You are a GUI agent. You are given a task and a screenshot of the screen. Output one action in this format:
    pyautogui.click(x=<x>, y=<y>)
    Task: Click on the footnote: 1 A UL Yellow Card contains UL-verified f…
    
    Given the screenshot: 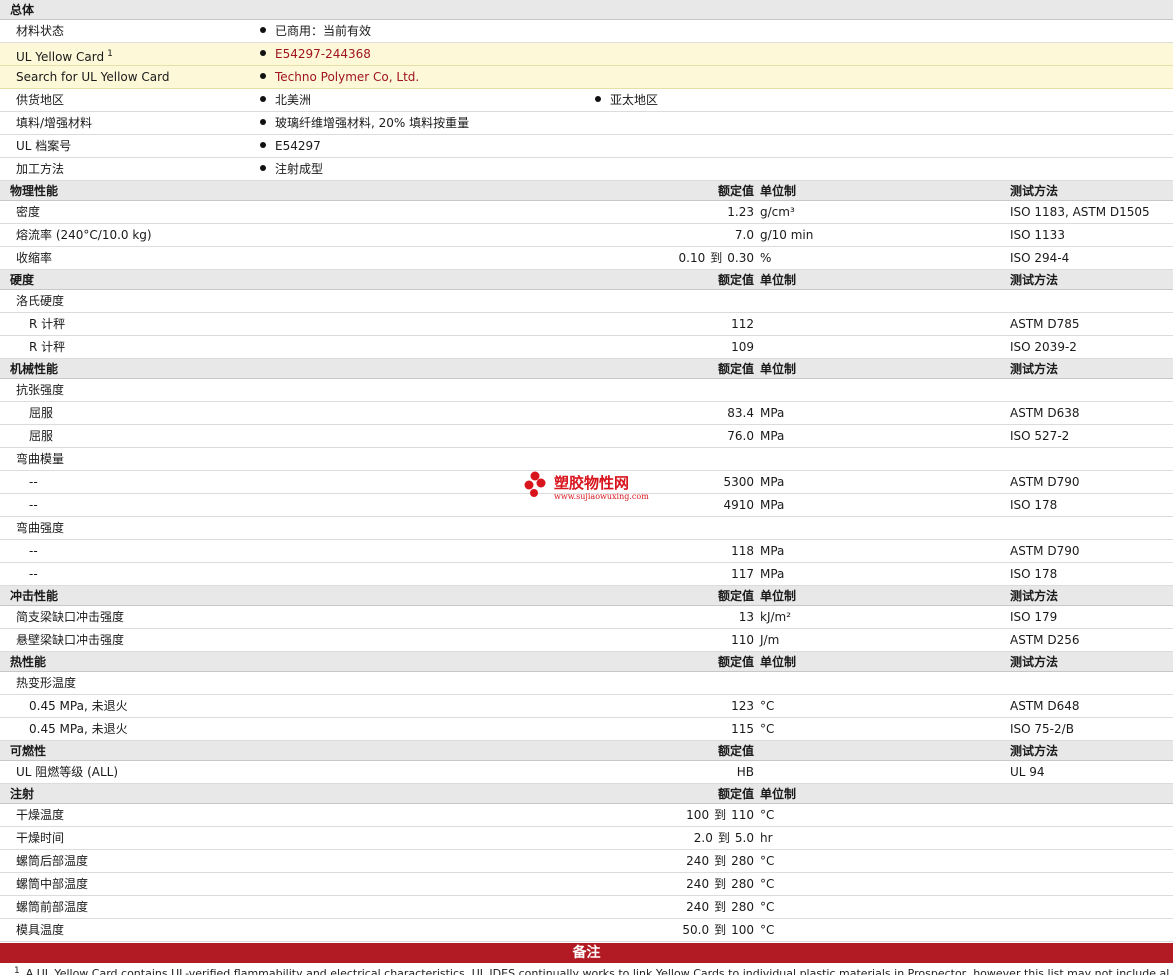 What is the action you would take?
    pyautogui.click(x=591, y=969)
    